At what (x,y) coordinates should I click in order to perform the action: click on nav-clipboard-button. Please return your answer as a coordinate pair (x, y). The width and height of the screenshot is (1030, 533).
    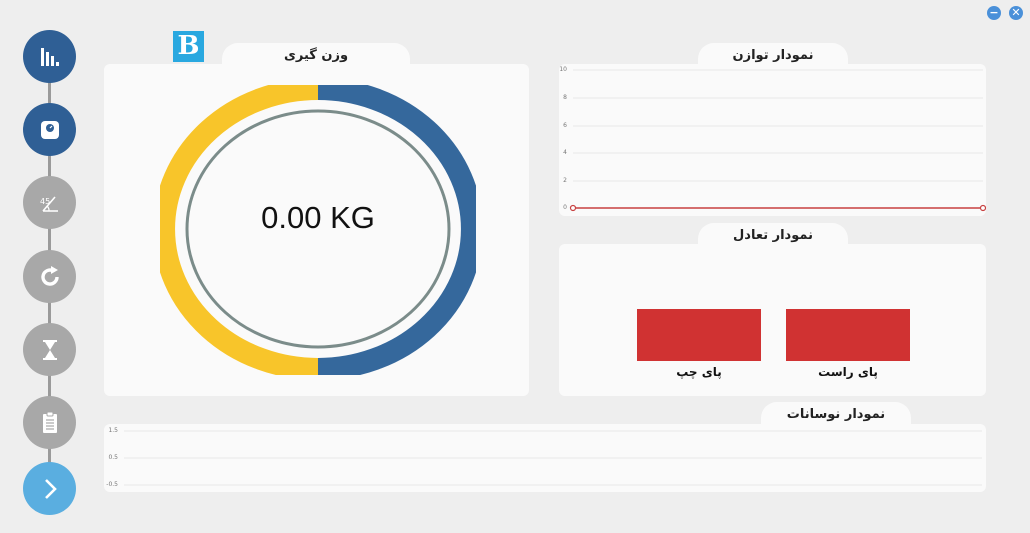
    Looking at the image, I should click on (49, 422).